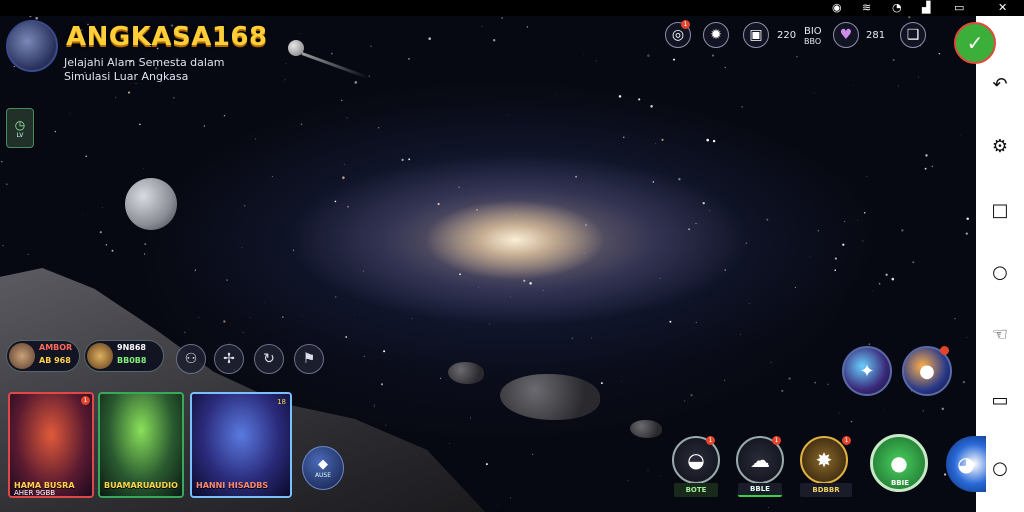 The width and height of the screenshot is (1024, 512). I want to click on gem-button: ◆ AUSE, so click(323, 468).